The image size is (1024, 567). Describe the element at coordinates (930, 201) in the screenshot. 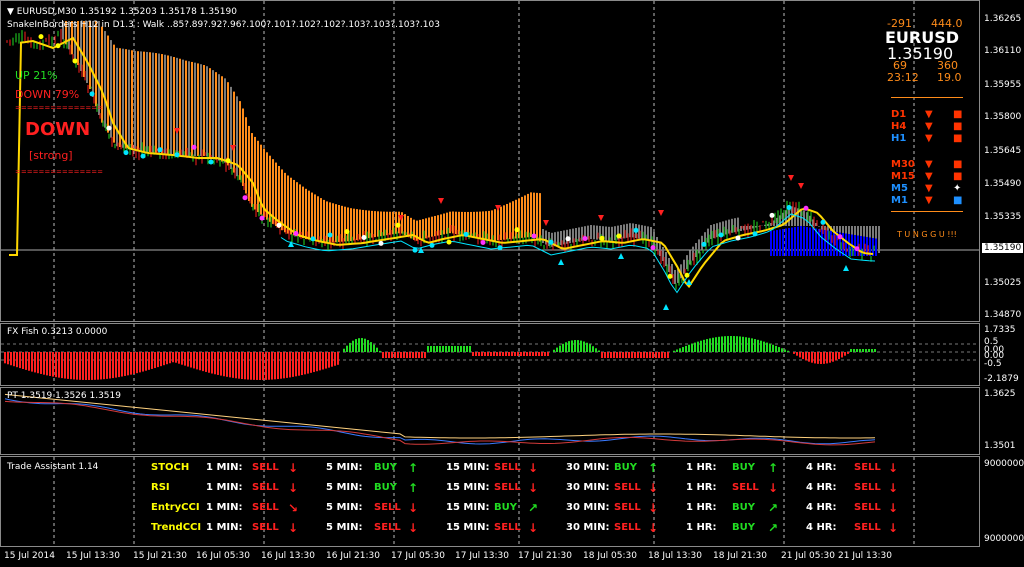

I see `tf-row-m1: M1 ▼ ■` at that location.